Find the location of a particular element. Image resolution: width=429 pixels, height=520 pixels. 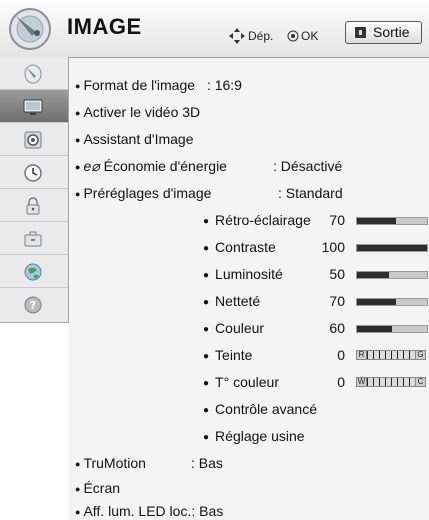

scale-right-label: C is located at coordinates (420, 381).